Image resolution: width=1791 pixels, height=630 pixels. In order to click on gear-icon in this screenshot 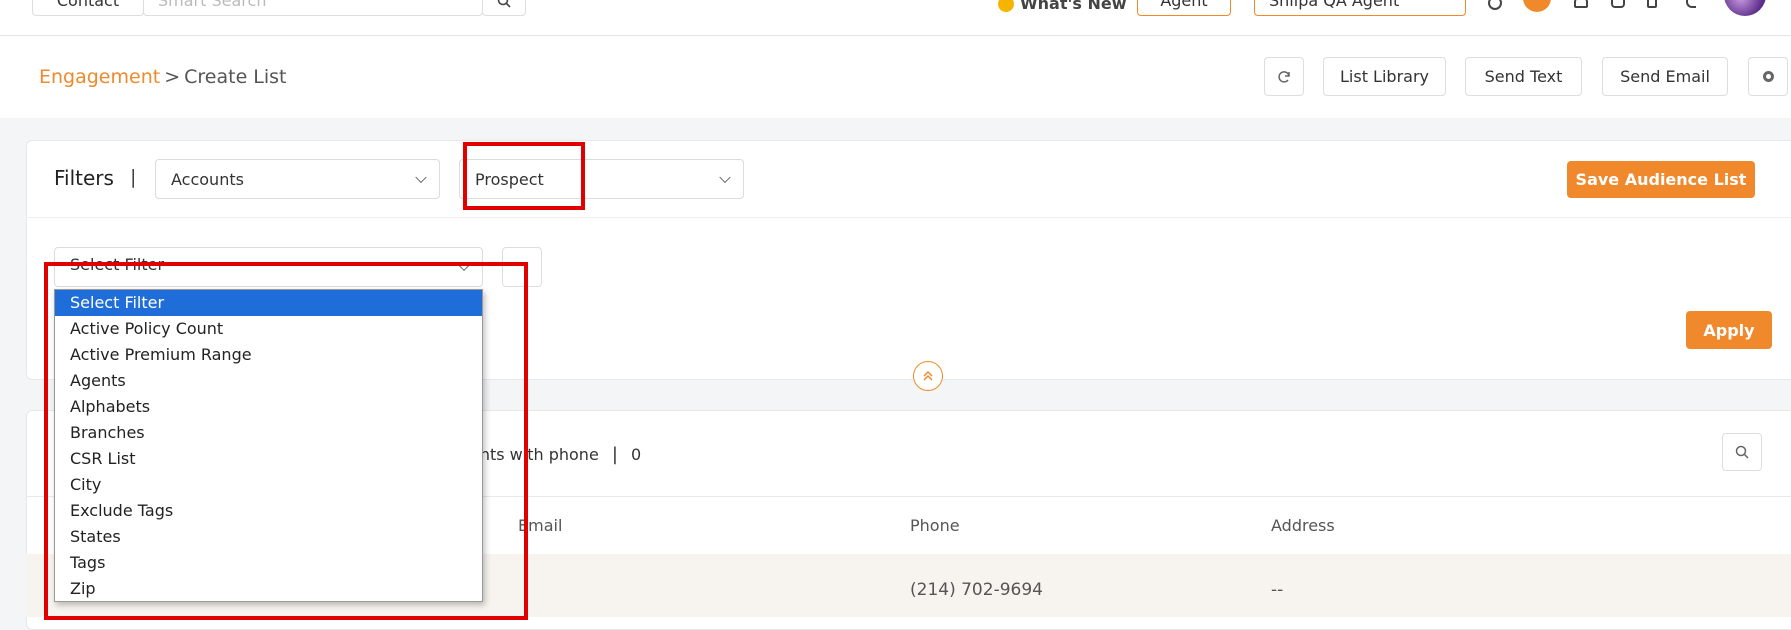, I will do `click(1768, 76)`.